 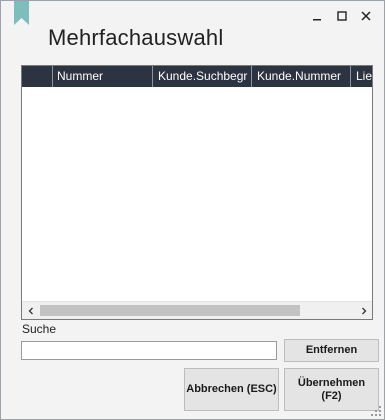 I want to click on window-title: Mehrfachauswahl, so click(x=136, y=37).